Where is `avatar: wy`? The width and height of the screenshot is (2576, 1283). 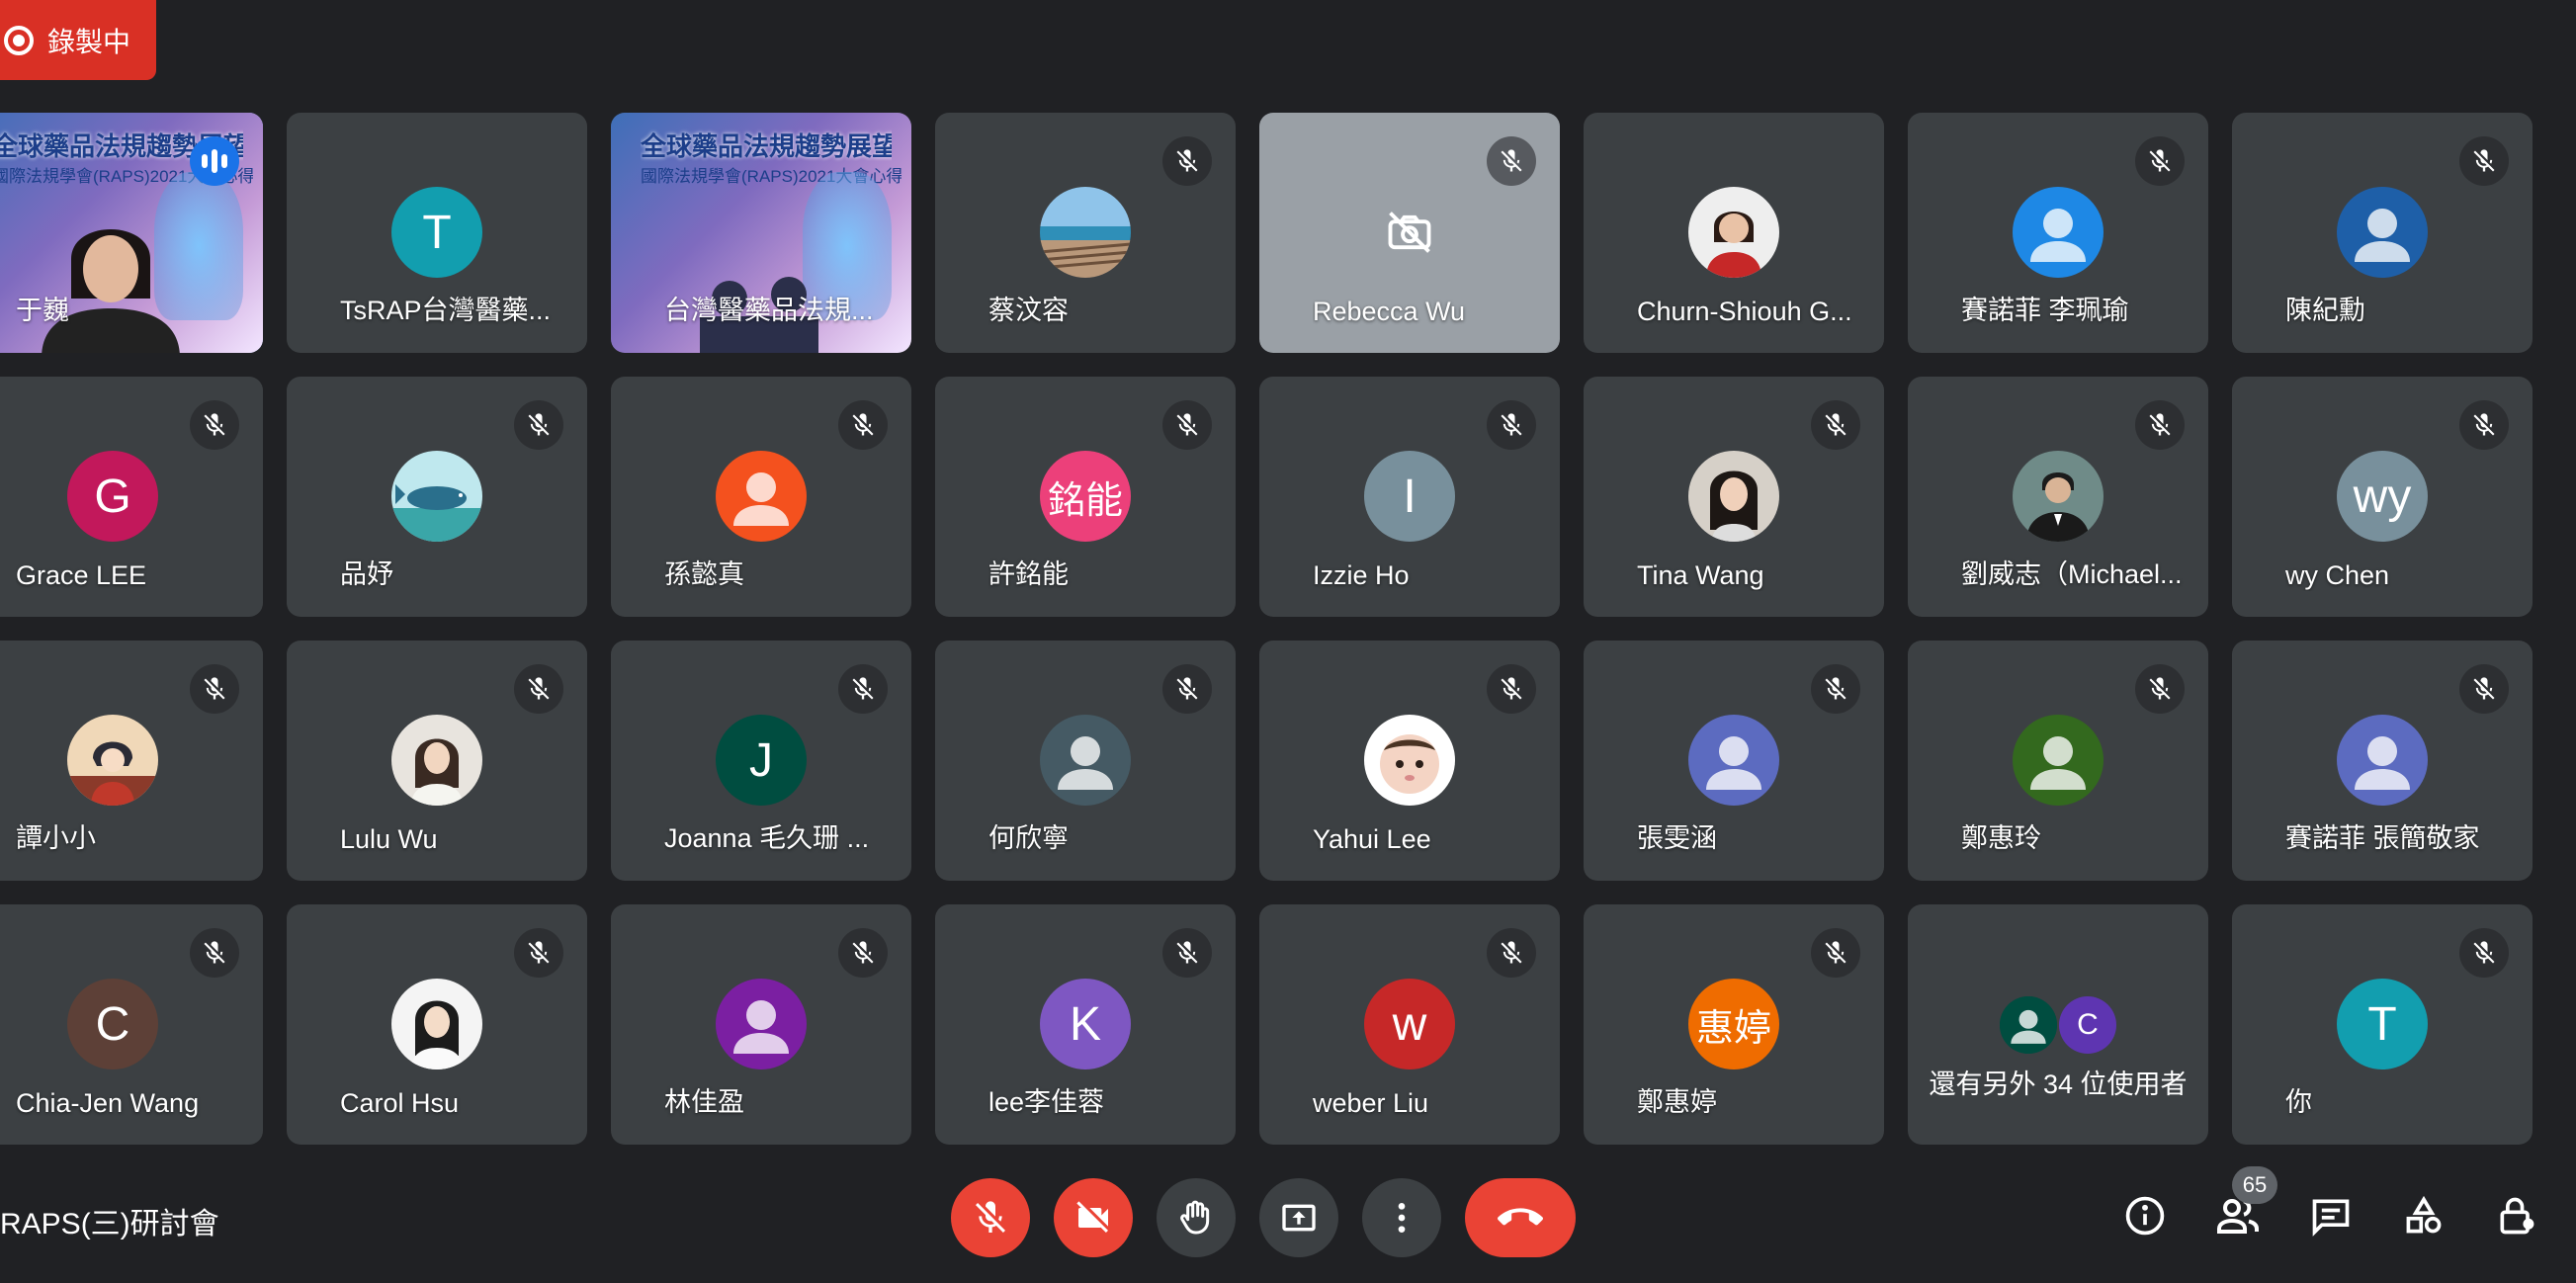 avatar: wy is located at coordinates (2382, 496).